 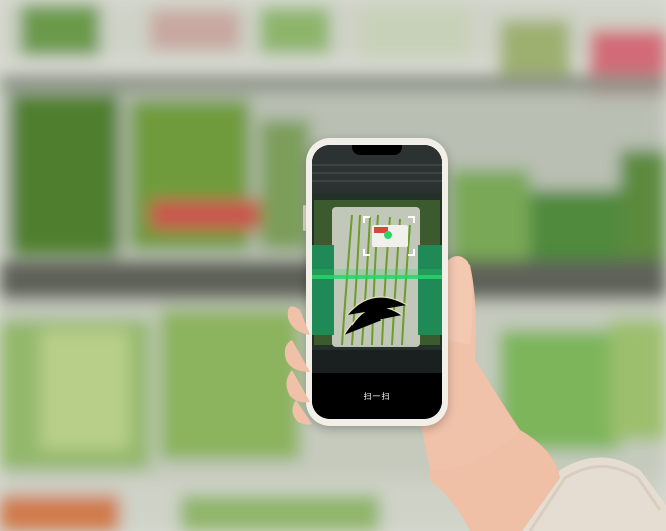 What do you see at coordinates (377, 150) in the screenshot?
I see `phone-notch` at bounding box center [377, 150].